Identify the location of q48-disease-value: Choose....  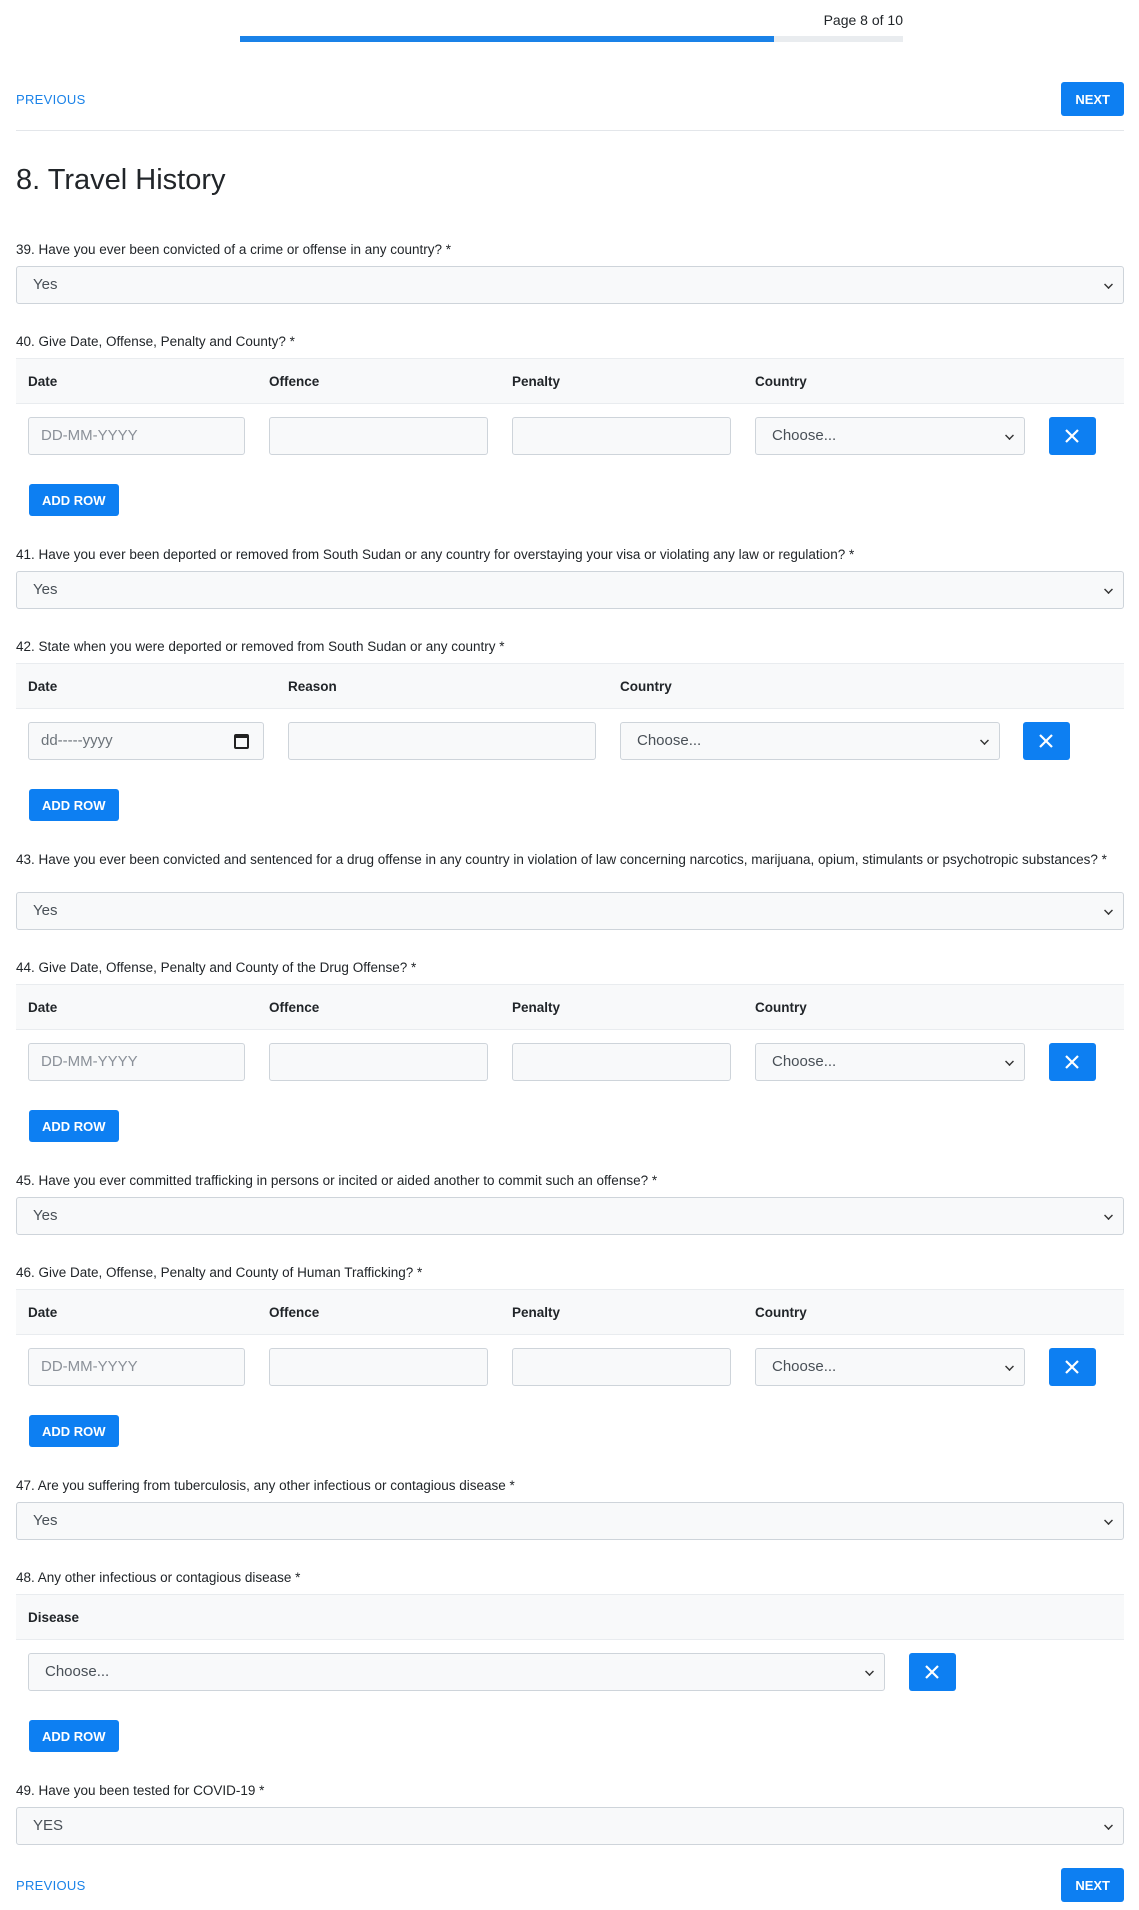
(77, 1671).